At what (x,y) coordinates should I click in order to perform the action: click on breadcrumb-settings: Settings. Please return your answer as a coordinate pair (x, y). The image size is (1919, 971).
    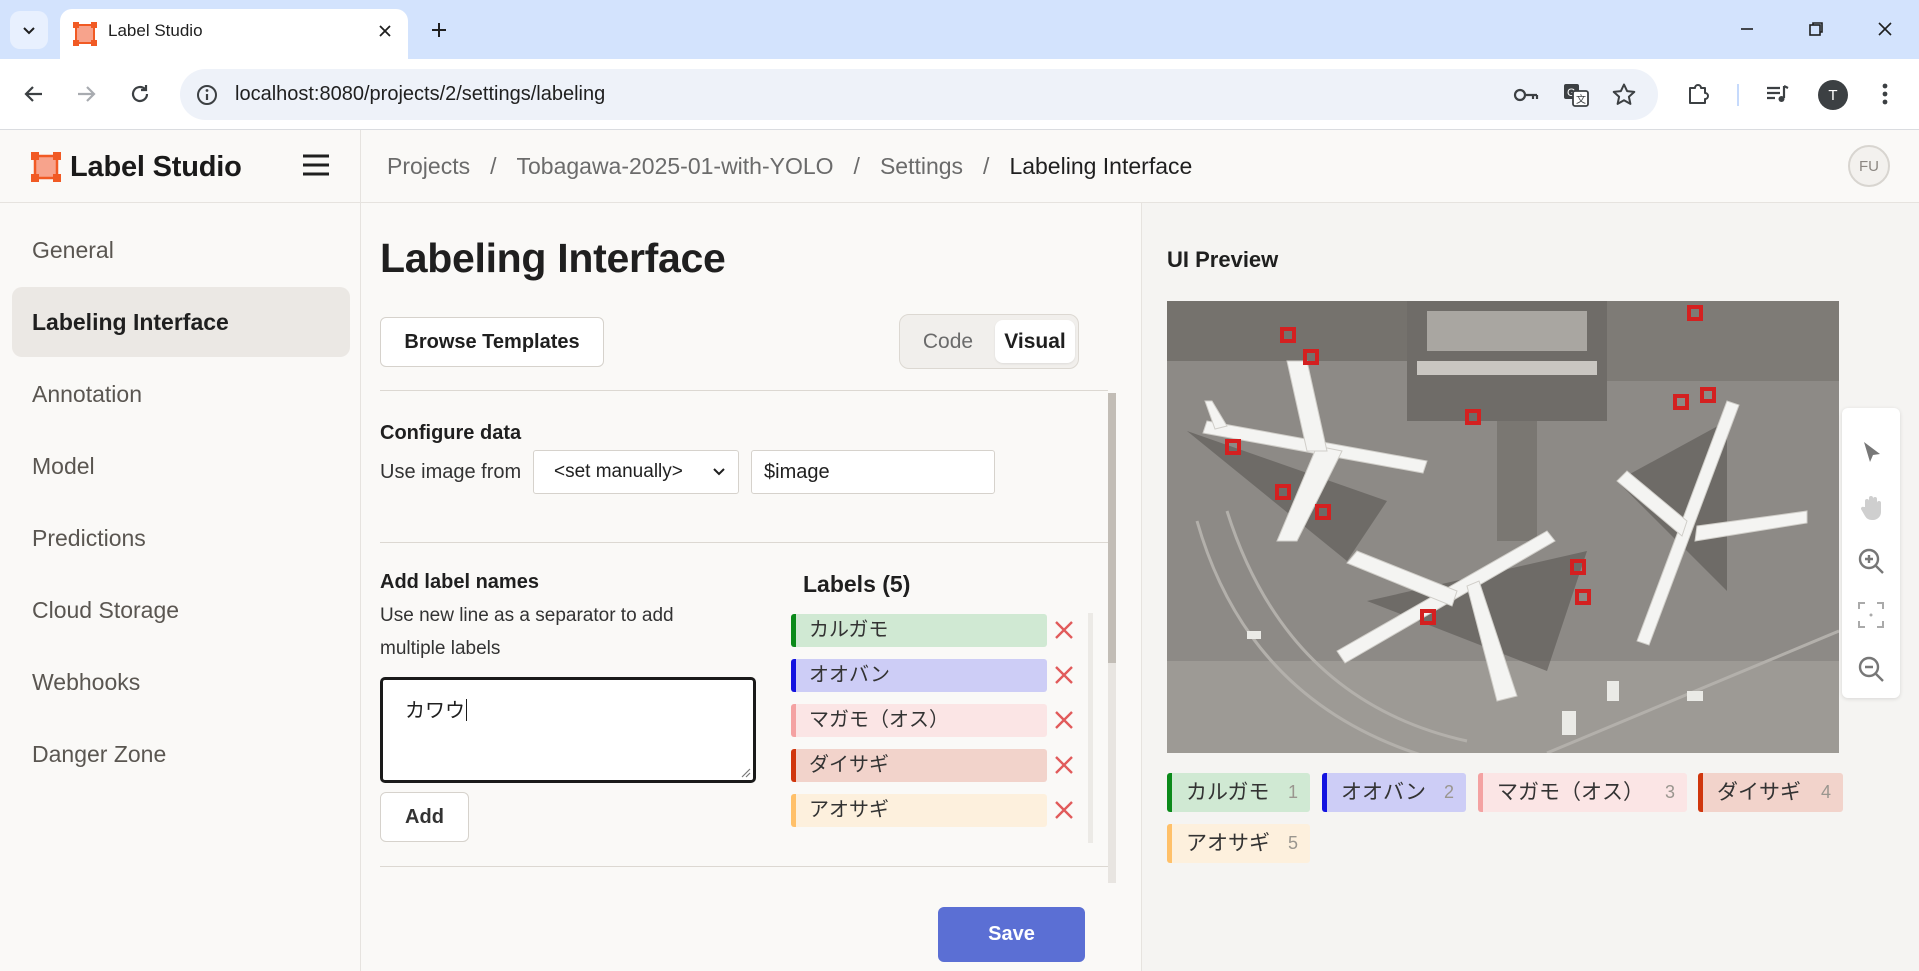
    Looking at the image, I should click on (921, 166).